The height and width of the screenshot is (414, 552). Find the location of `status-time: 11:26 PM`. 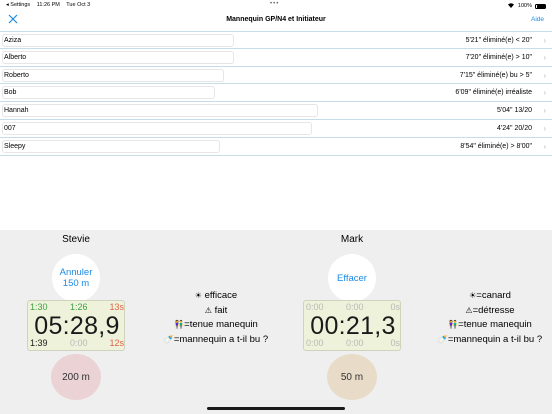

status-time: 11:26 PM is located at coordinates (48, 5).